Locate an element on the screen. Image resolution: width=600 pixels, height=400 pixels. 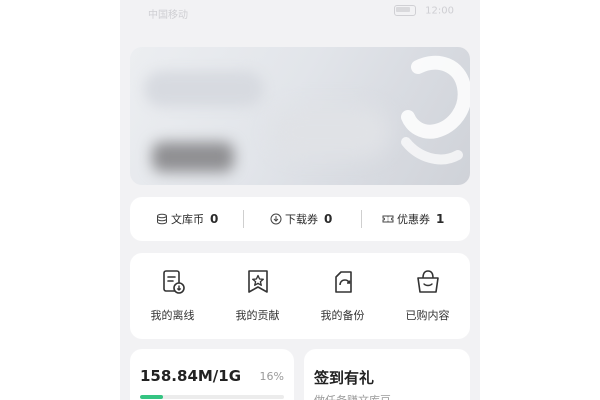
stat-label: 下载券 is located at coordinates (301, 219).